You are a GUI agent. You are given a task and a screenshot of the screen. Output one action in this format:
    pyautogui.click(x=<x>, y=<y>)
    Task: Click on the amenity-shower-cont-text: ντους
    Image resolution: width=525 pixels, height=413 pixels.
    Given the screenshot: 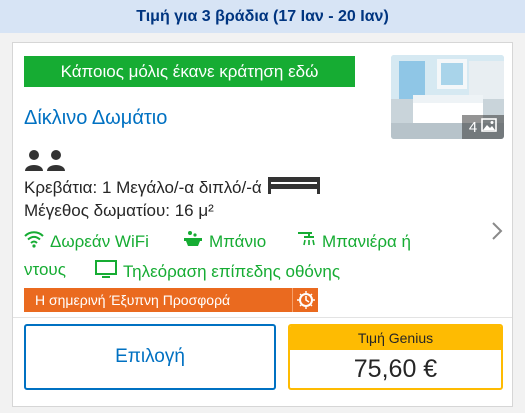 What is the action you would take?
    pyautogui.click(x=45, y=269)
    